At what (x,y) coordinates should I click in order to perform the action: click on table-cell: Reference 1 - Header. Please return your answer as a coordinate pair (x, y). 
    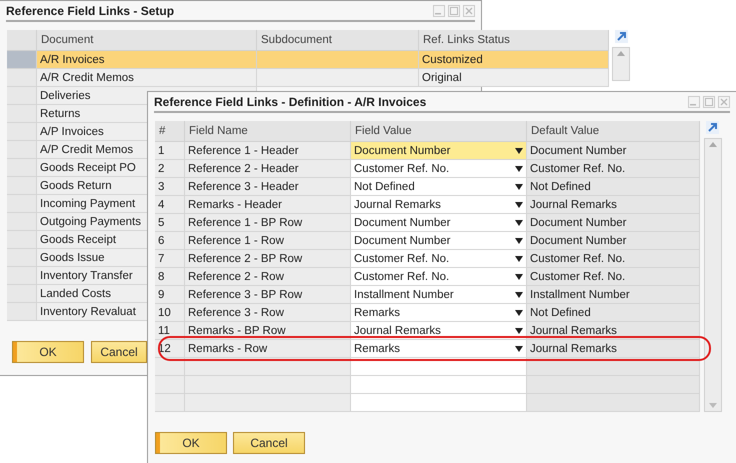
    Looking at the image, I should click on (268, 151).